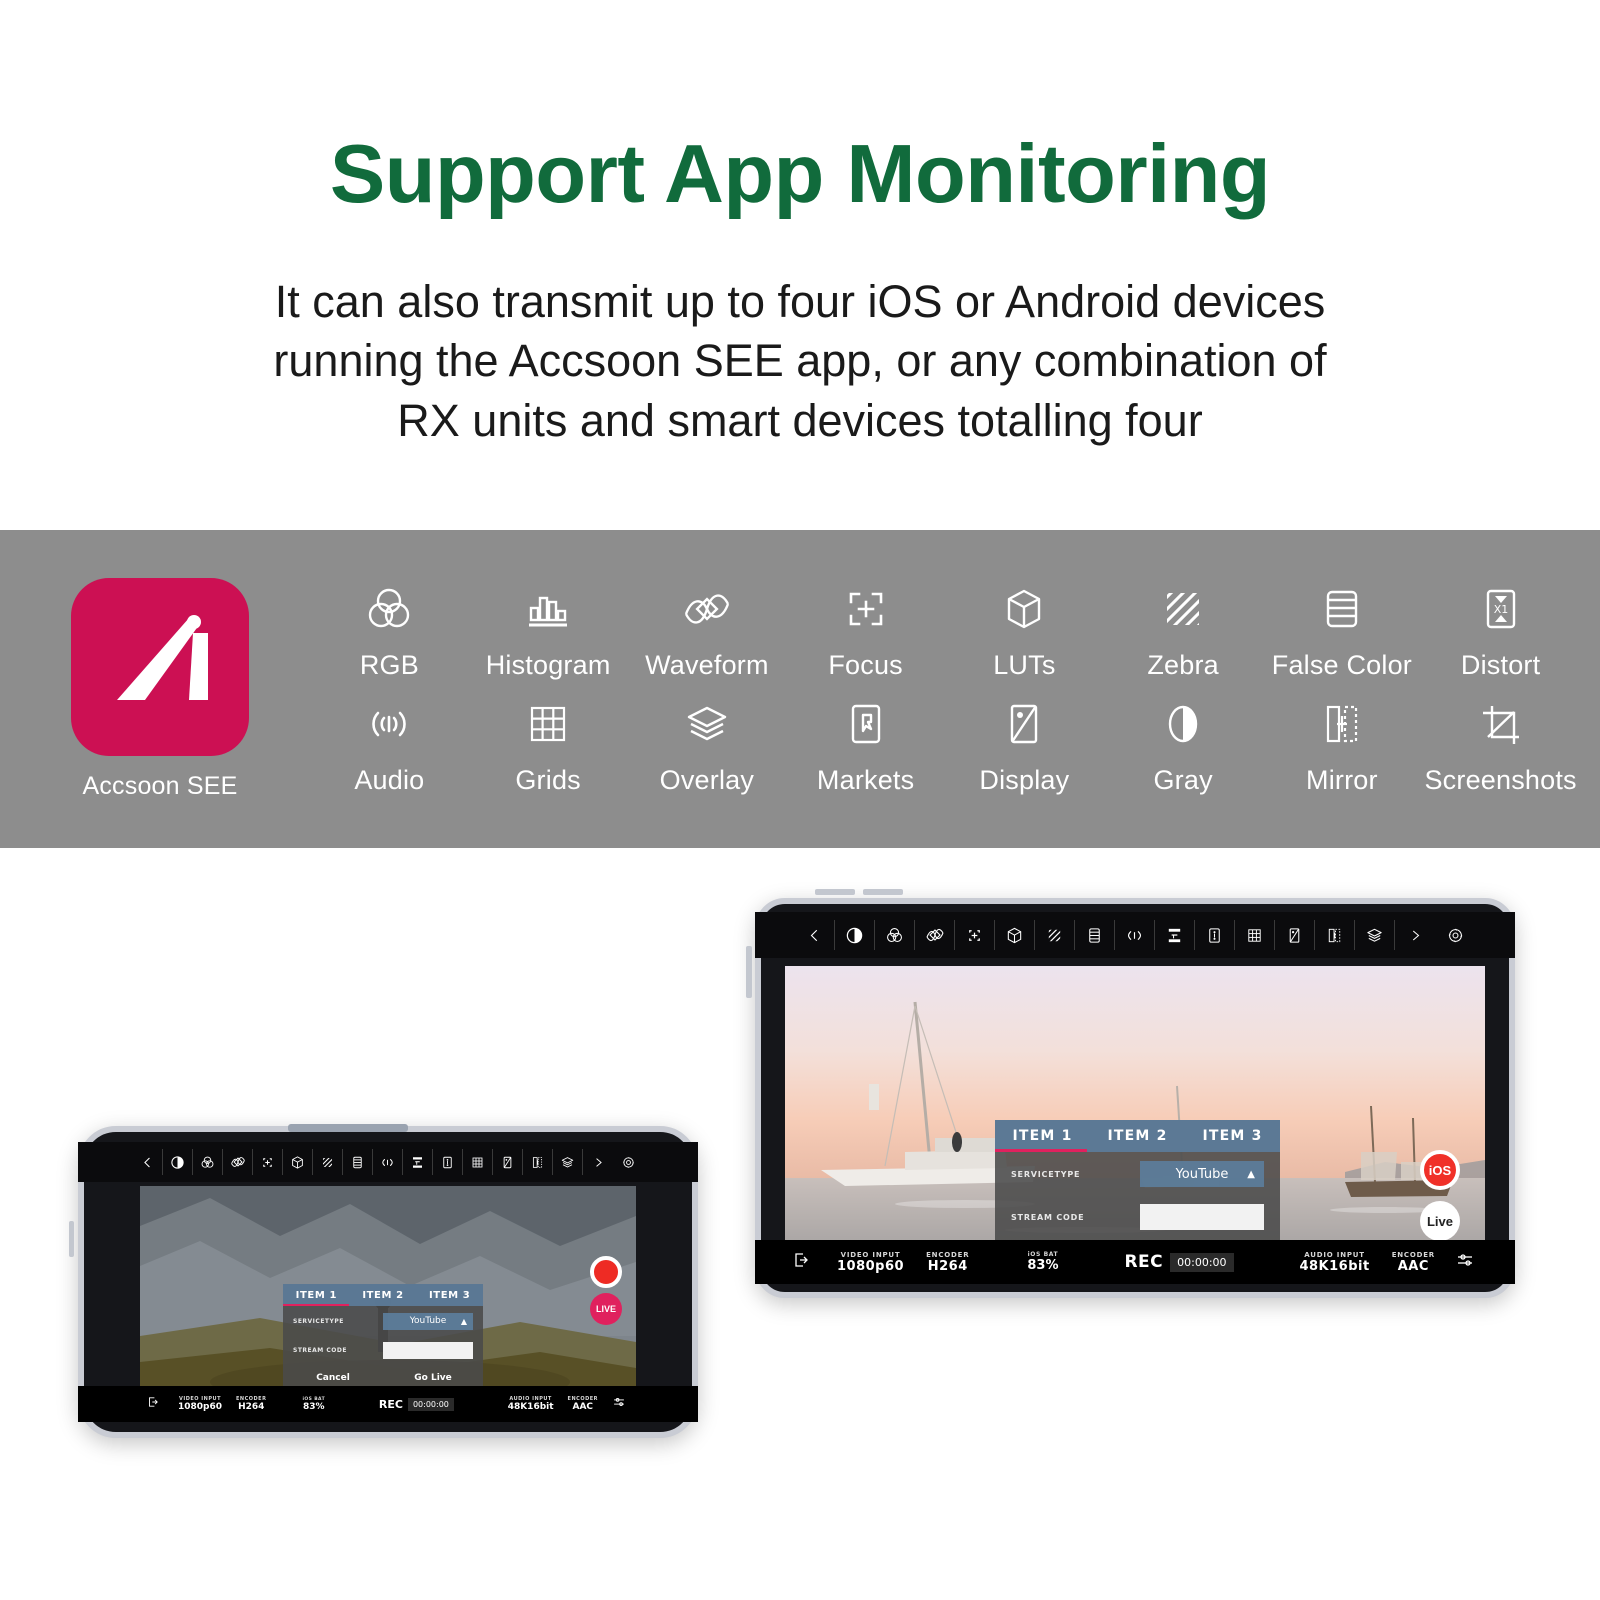 This screenshot has height=1600, width=1600. What do you see at coordinates (389, 746) in the screenshot?
I see `feature-audio: Audio` at bounding box center [389, 746].